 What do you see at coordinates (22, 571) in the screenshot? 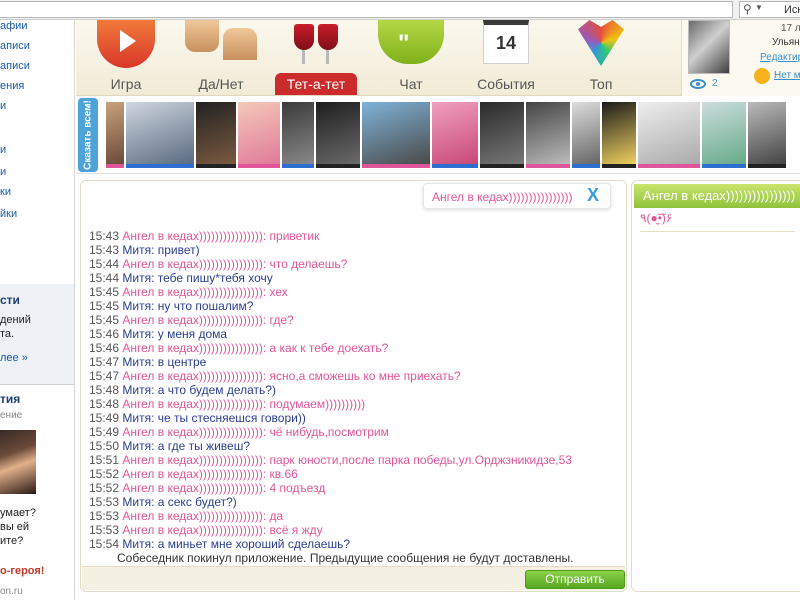
I see `sidebar-promo-link: о-героя!` at bounding box center [22, 571].